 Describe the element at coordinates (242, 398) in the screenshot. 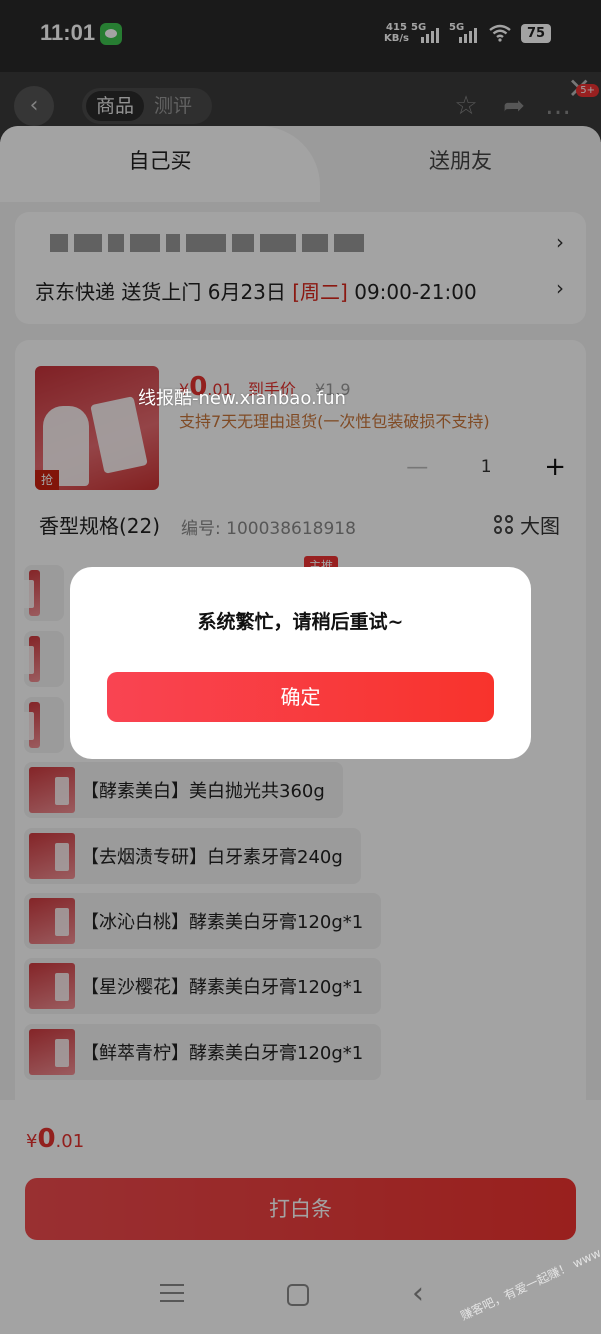

I see `watermark-top: 线报酷-new.xianbao.fun` at that location.